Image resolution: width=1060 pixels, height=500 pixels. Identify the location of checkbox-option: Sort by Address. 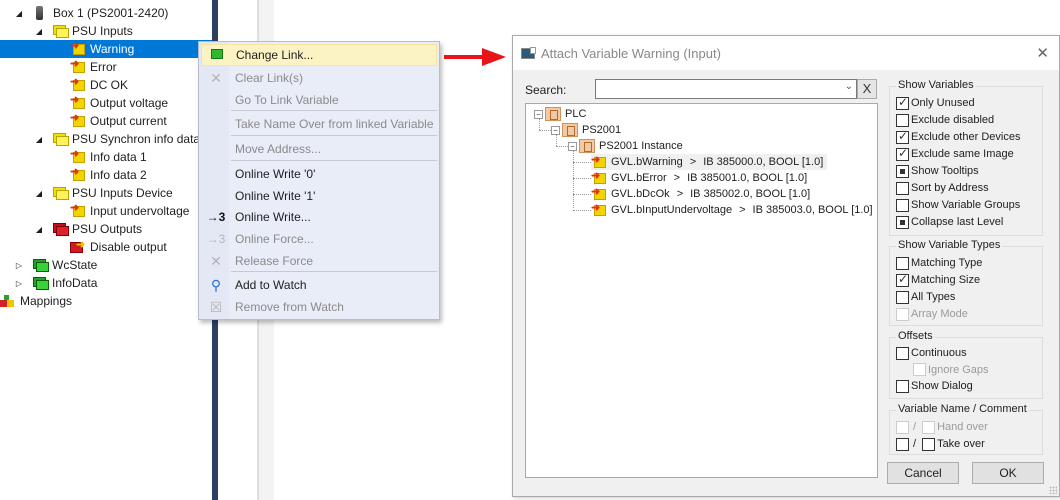
(942, 188).